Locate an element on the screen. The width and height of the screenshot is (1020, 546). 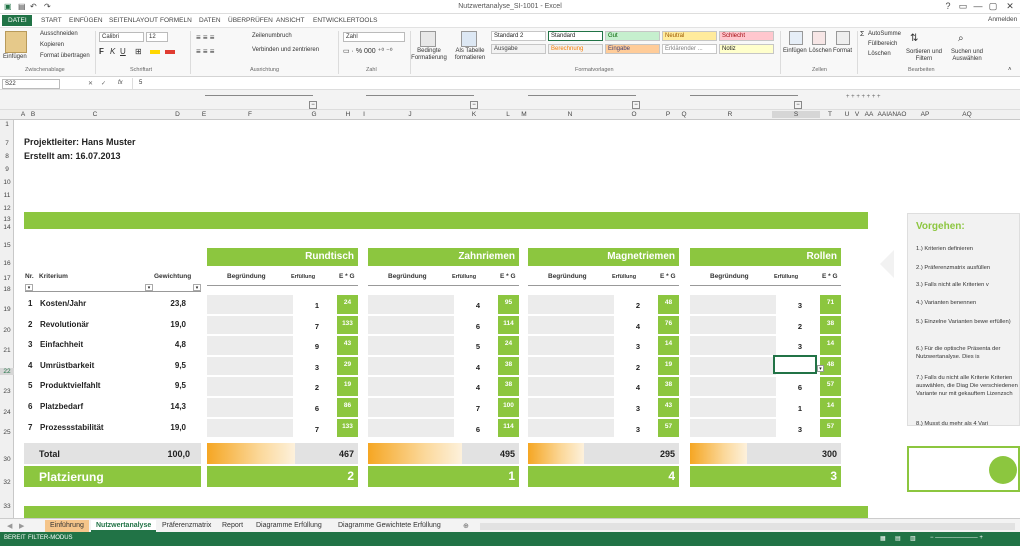
format-cells-icon is located at coordinates (843, 38).